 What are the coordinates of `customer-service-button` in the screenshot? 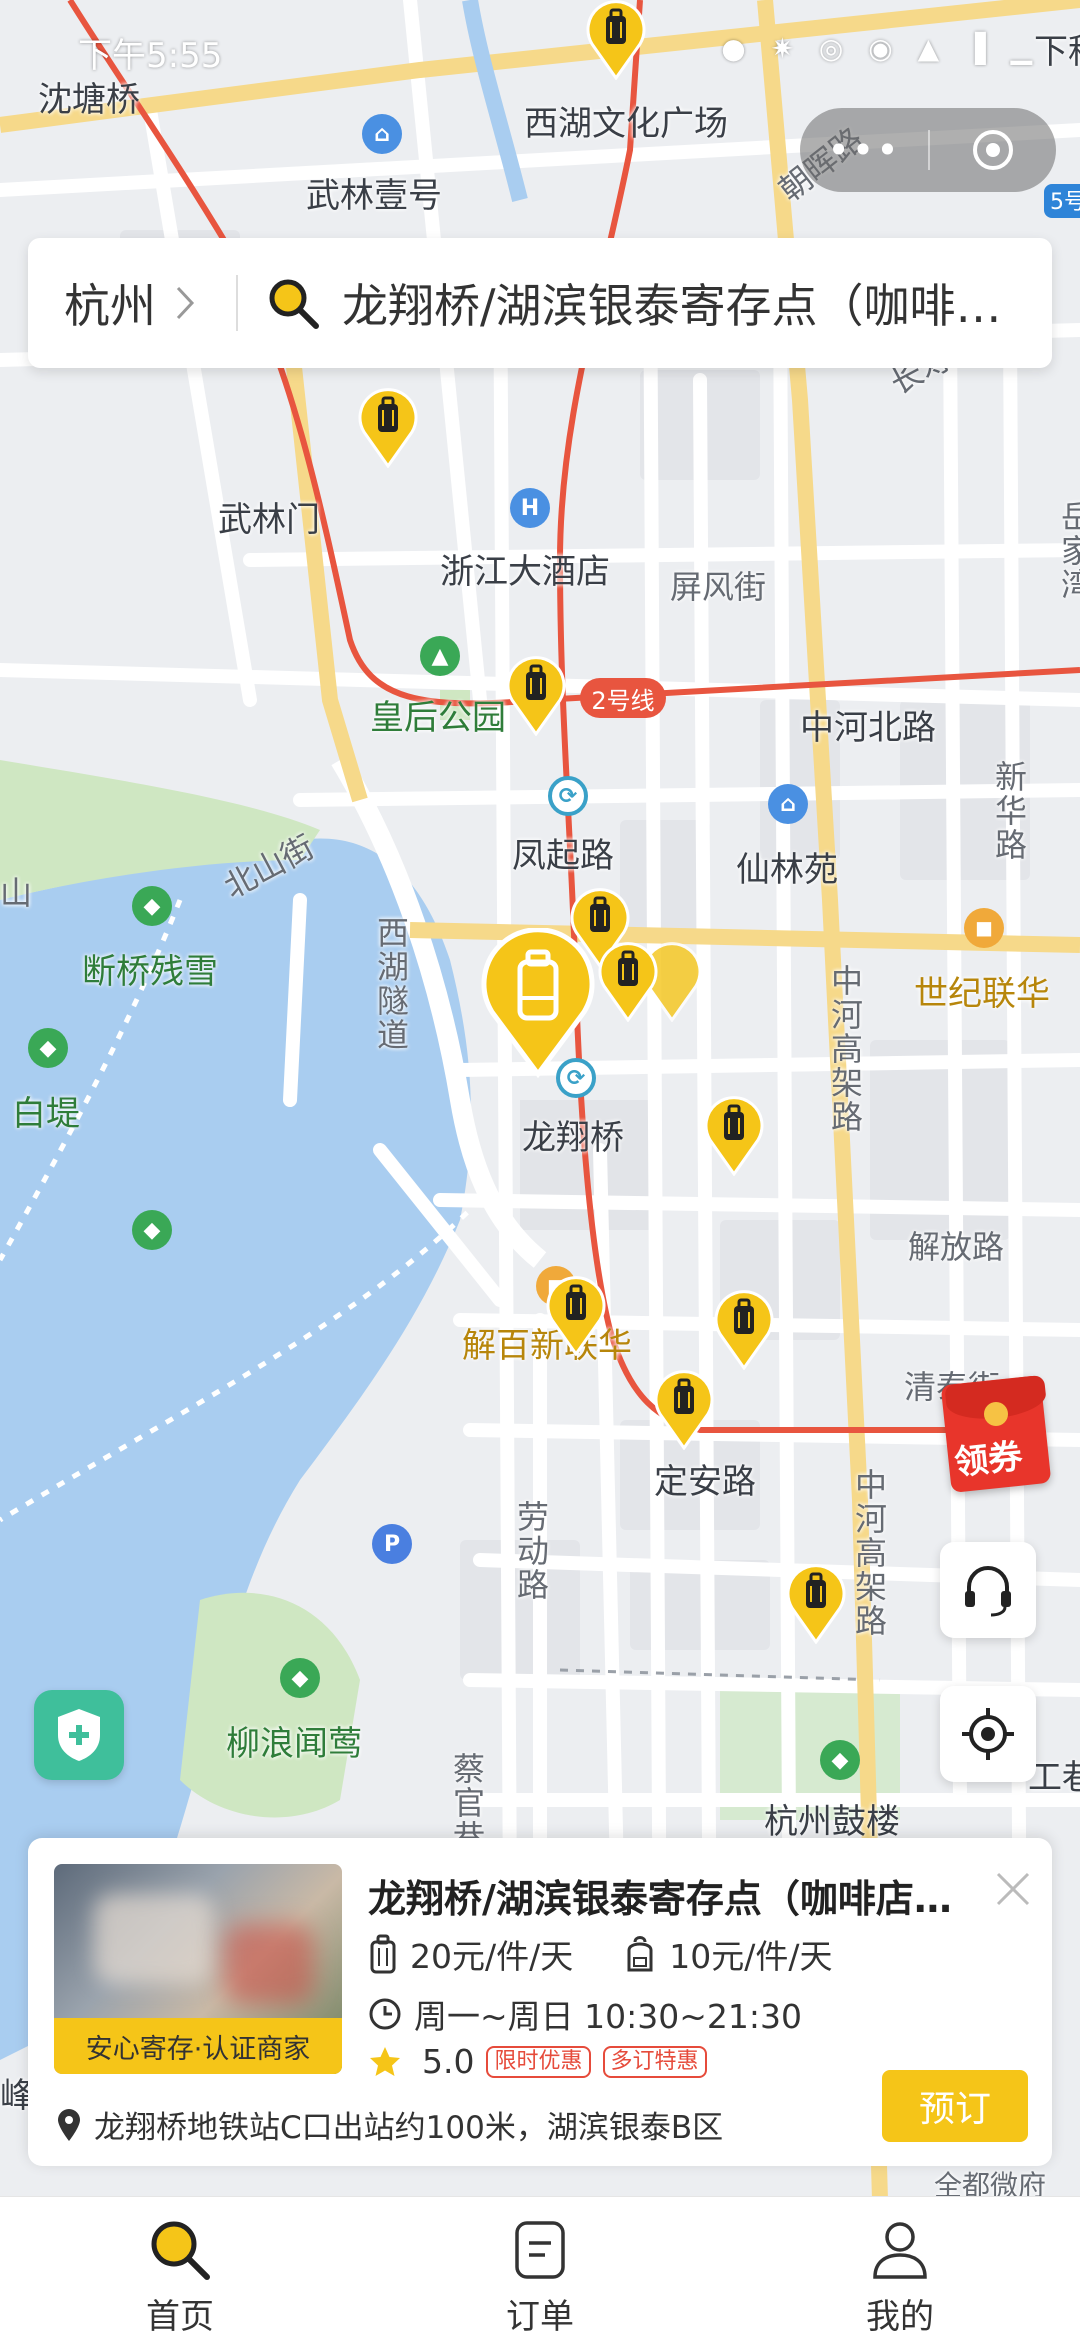 It's located at (988, 1590).